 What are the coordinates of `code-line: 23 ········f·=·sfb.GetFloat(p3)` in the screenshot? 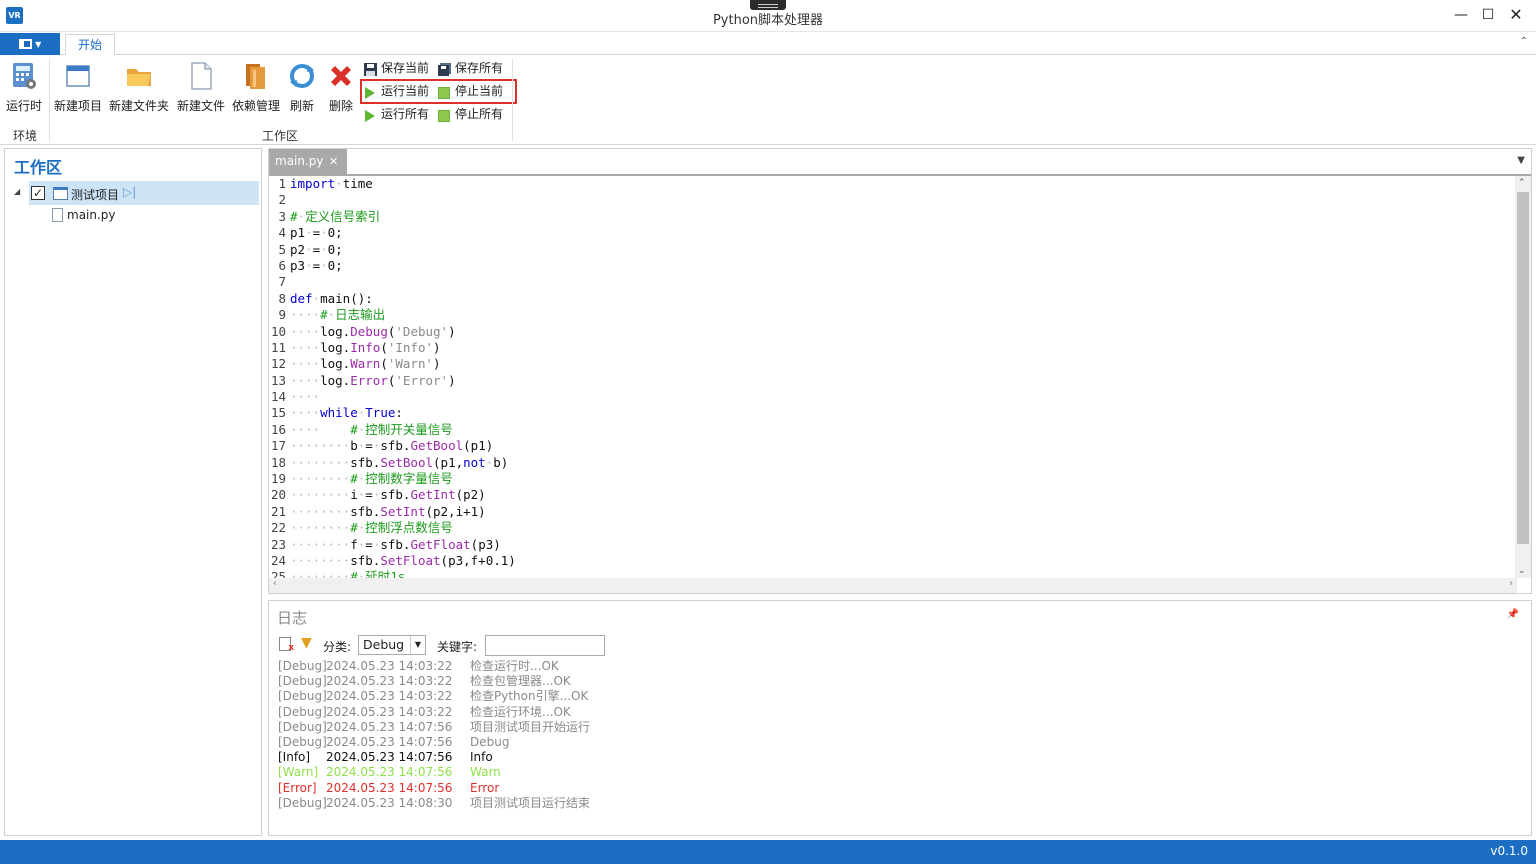 It's located at (893, 545).